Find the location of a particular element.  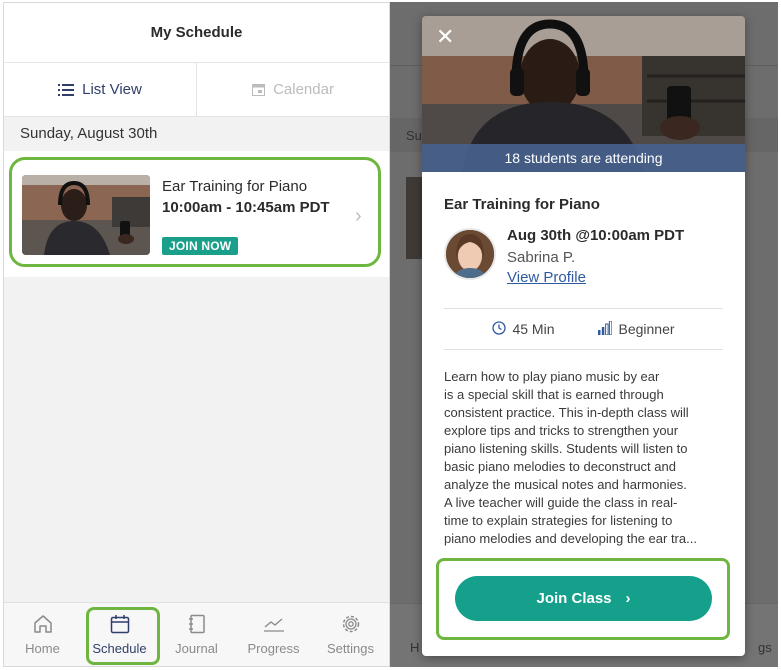

dimmed-nav-text: gs is located at coordinates (765, 647).